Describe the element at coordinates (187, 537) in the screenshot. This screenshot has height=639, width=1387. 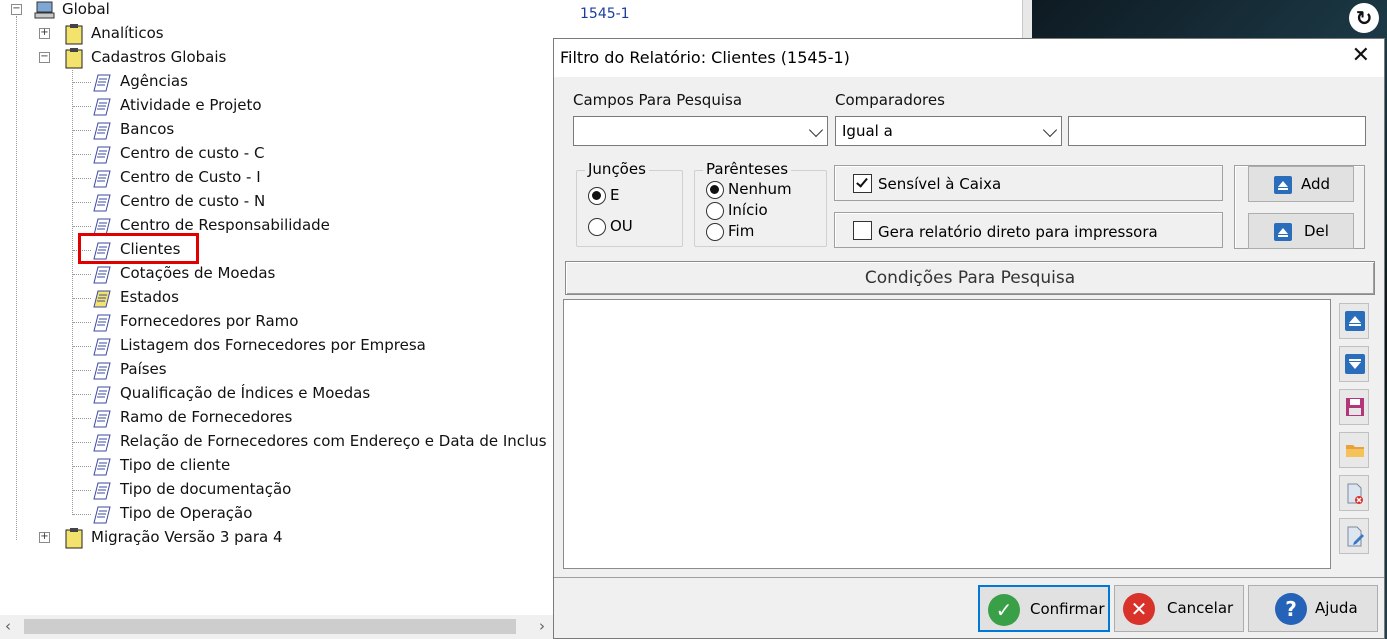
I see `tree-item-migracao: Migração Versão 3 para 4` at that location.